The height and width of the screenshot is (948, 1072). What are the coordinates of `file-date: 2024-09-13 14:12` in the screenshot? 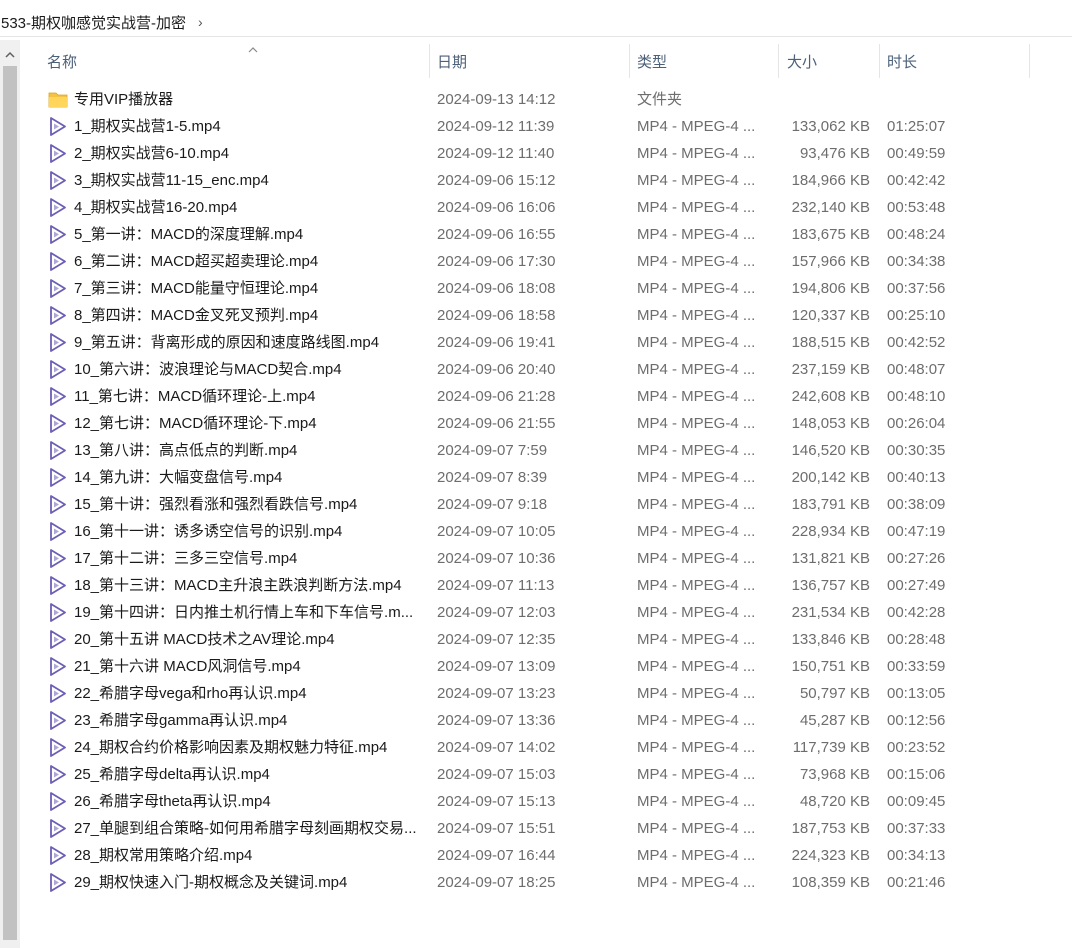 It's located at (496, 99).